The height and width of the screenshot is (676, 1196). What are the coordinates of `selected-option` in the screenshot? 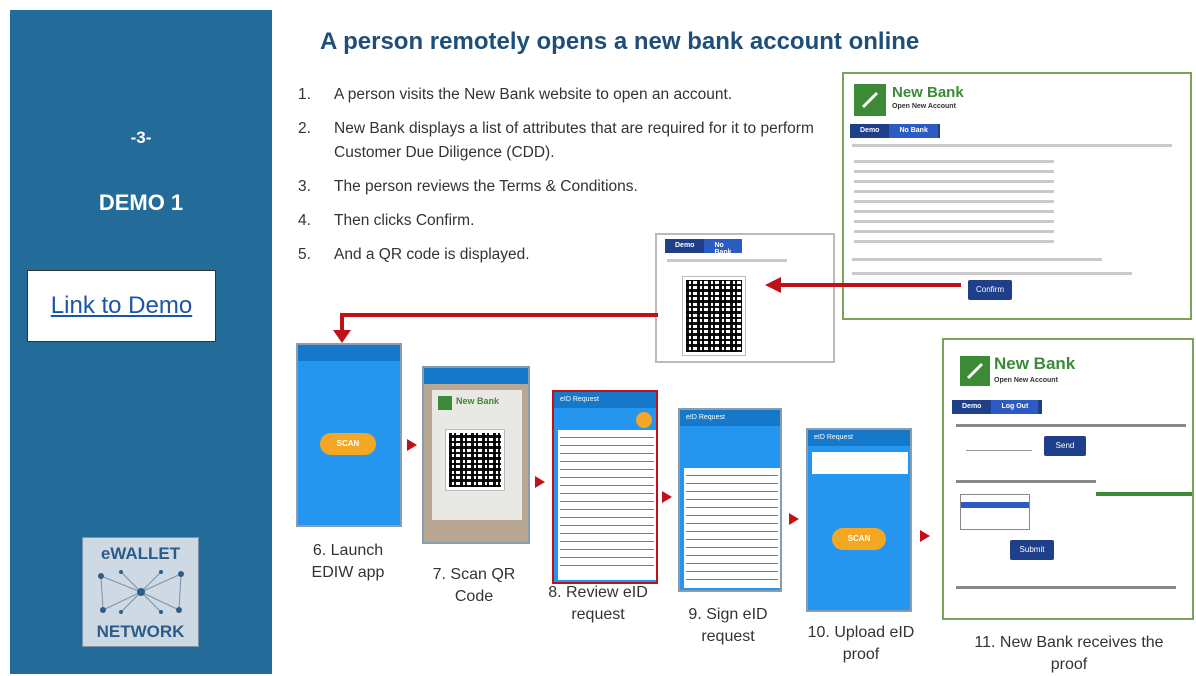 It's located at (995, 505).